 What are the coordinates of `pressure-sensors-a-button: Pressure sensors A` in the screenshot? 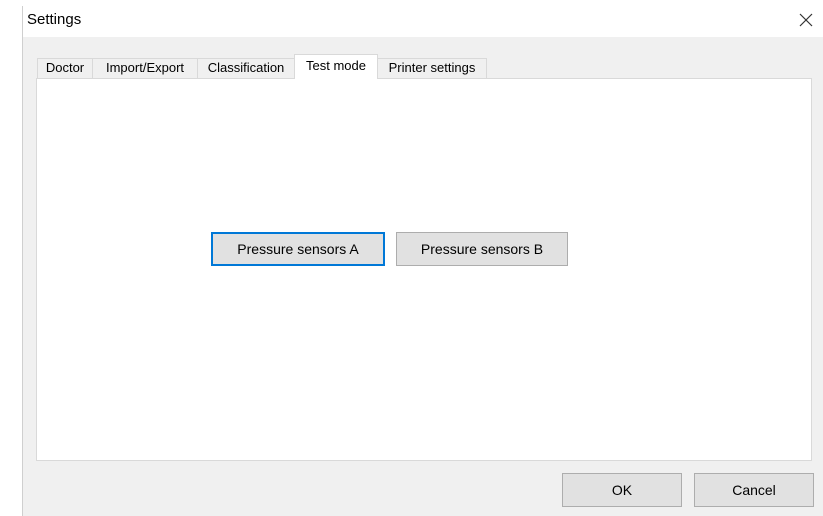 It's located at (298, 249).